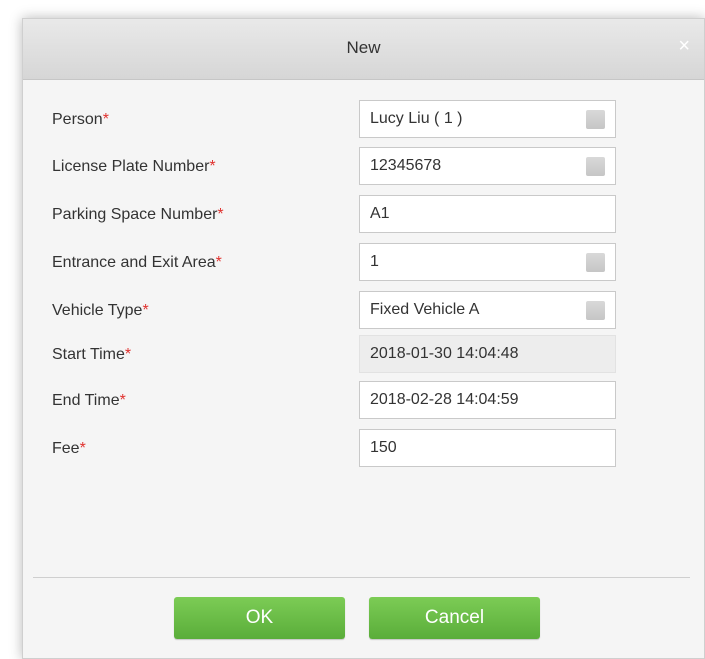  What do you see at coordinates (487, 262) in the screenshot?
I see `entrance-exit-area-select: 1` at bounding box center [487, 262].